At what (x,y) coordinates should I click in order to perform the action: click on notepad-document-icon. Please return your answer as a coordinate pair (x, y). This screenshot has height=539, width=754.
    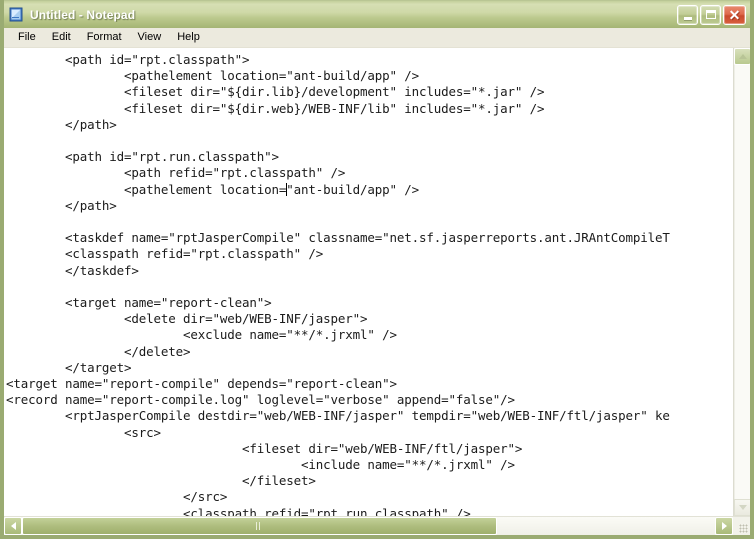
    Looking at the image, I should click on (16, 15).